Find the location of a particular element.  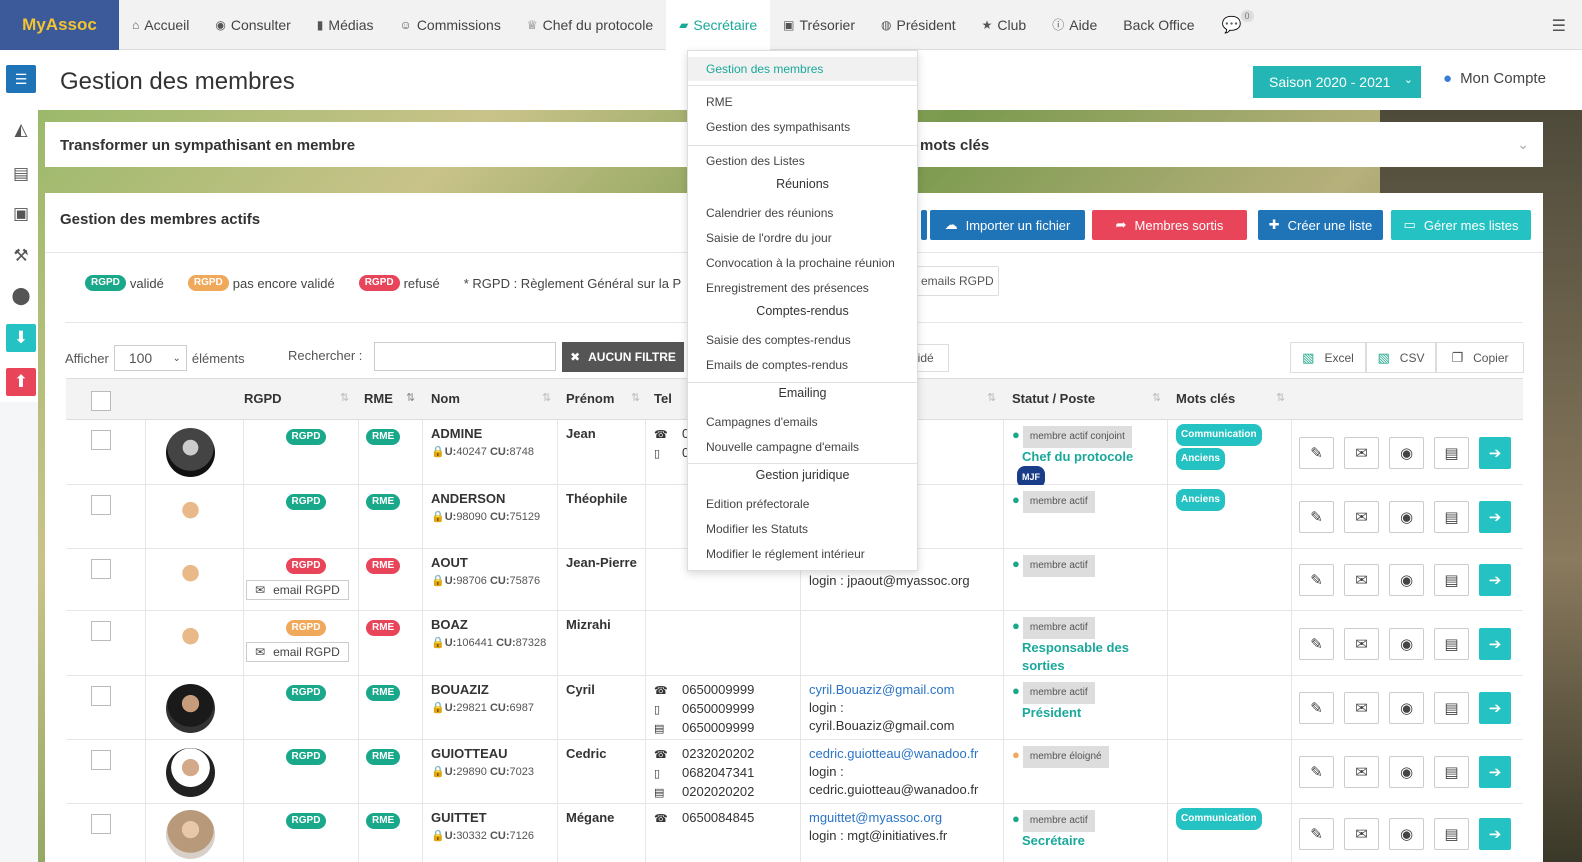

export-csv-button: ▧ CSV is located at coordinates (1401, 357).